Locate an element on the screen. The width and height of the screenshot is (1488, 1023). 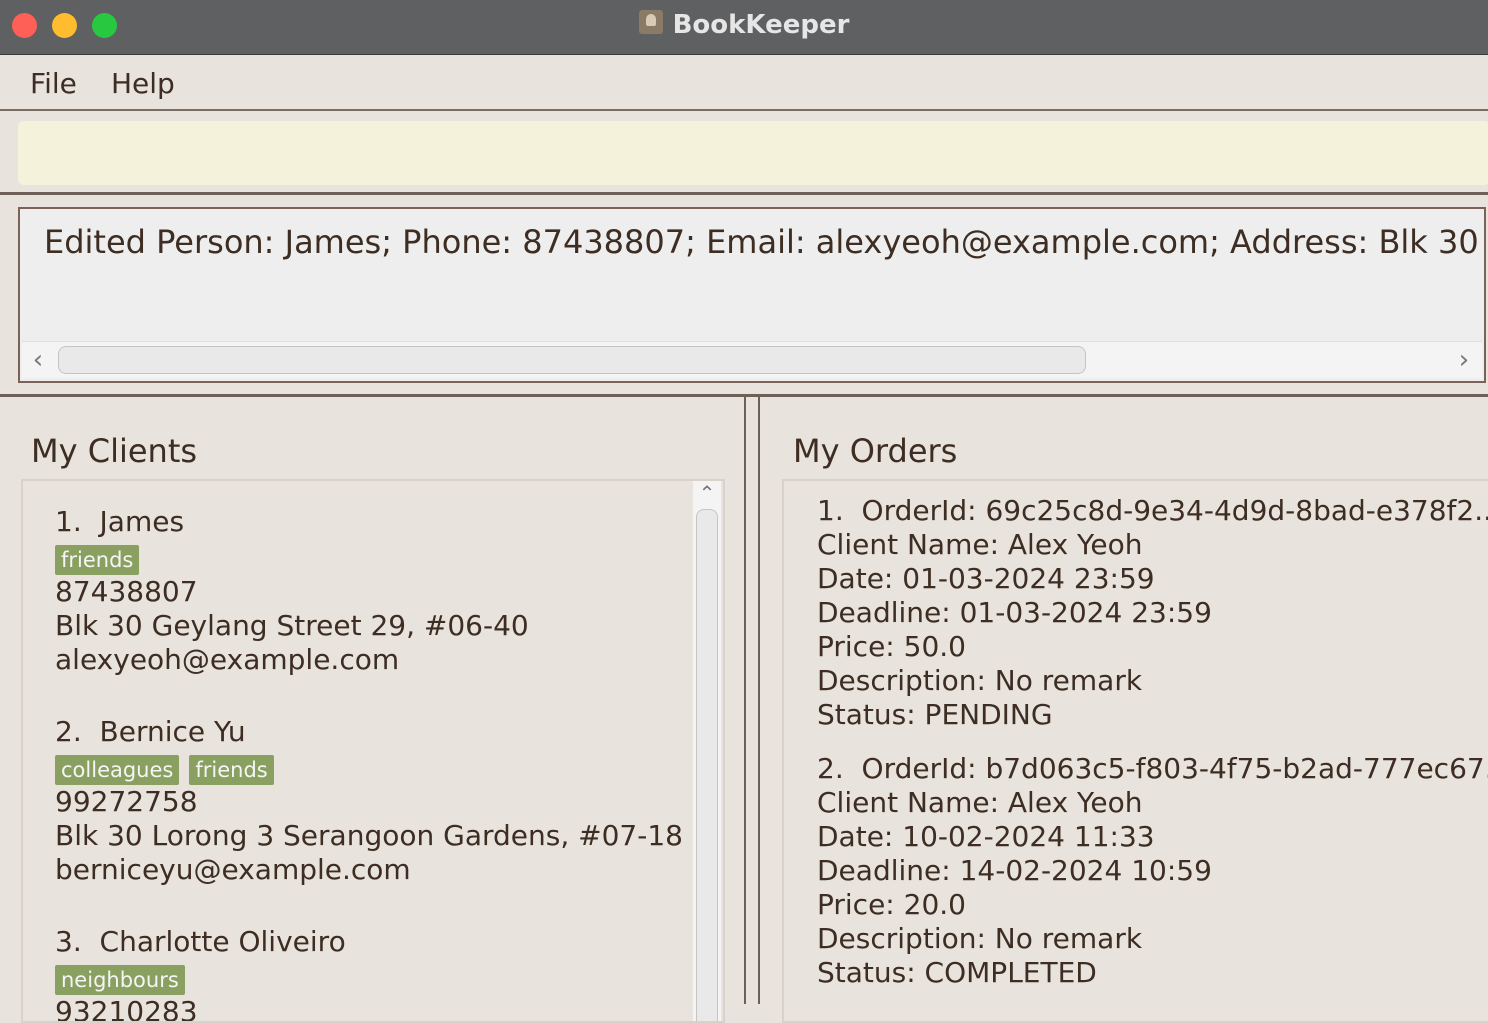
client-name-line: 1. James is located at coordinates (292, 522).